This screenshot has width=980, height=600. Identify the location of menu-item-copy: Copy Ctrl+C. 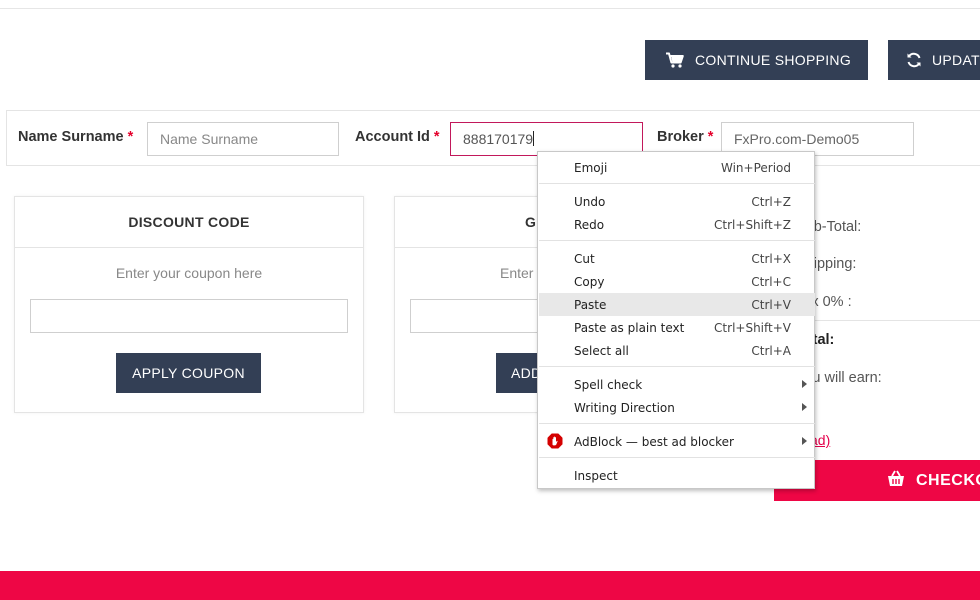
(677, 281).